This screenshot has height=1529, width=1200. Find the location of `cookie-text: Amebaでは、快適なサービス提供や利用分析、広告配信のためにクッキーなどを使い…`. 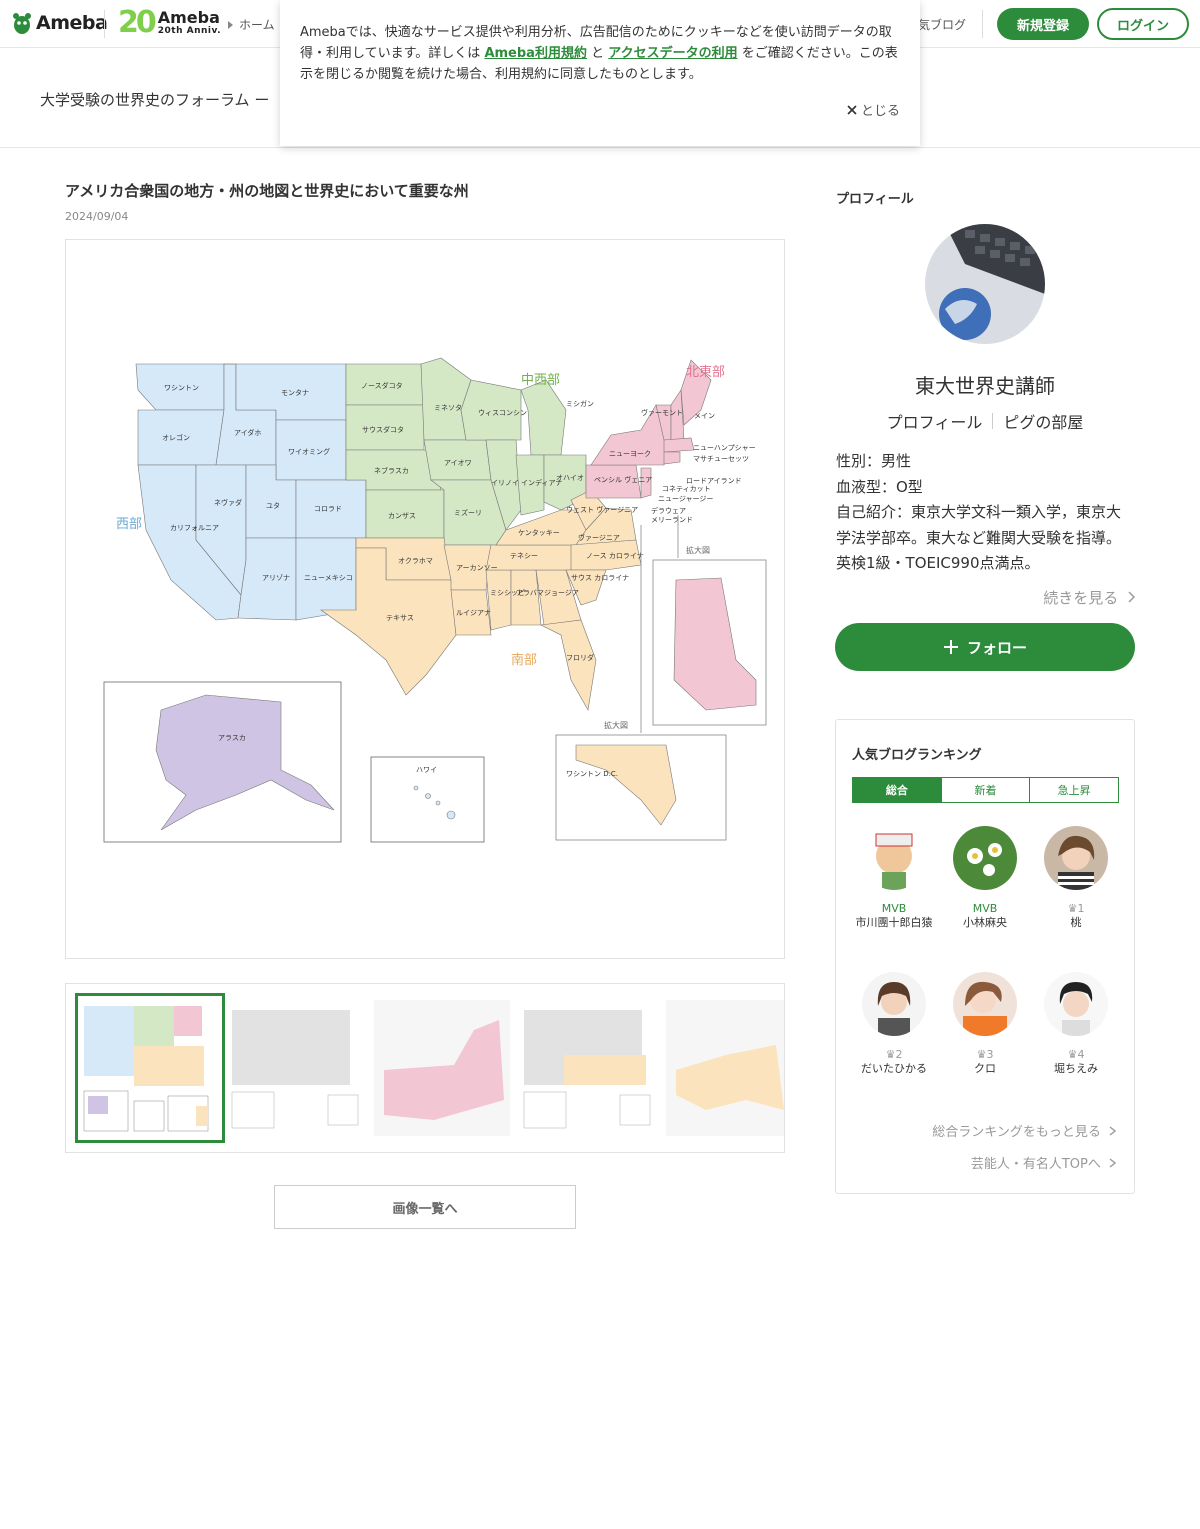

cookie-text: Amebaでは、快適なサービス提供や利用分析、広告配信のためにクッキーなどを使い… is located at coordinates (600, 53).